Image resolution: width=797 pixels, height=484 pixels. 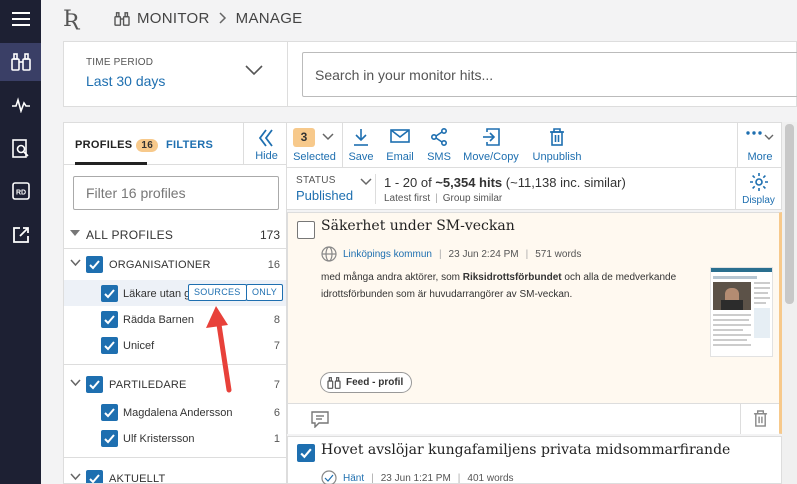 What do you see at coordinates (264, 144) in the screenshot?
I see `hide-panel-button: Hide` at bounding box center [264, 144].